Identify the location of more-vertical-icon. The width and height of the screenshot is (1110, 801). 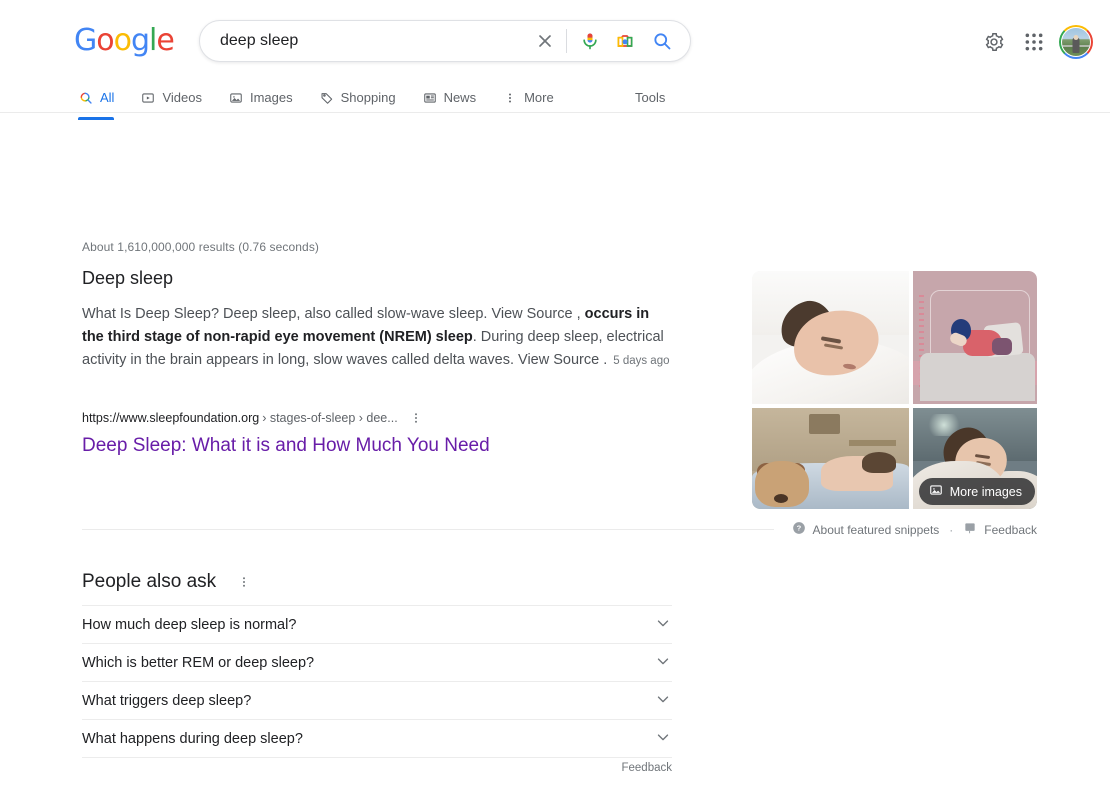
(510, 98).